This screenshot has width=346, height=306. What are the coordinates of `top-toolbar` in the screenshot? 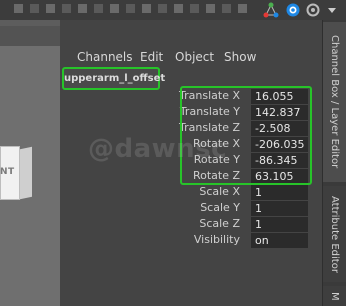 It's located at (173, 10).